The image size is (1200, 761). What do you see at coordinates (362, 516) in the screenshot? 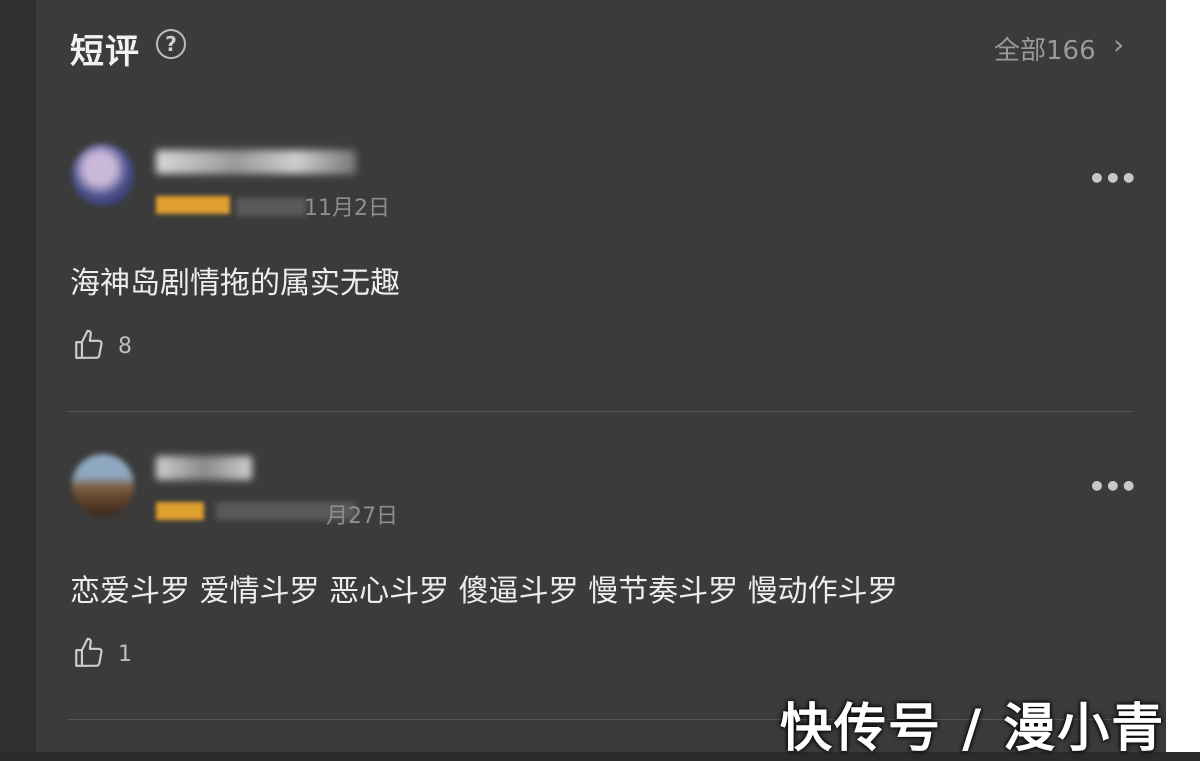
I see `comment-date: 月27日` at bounding box center [362, 516].